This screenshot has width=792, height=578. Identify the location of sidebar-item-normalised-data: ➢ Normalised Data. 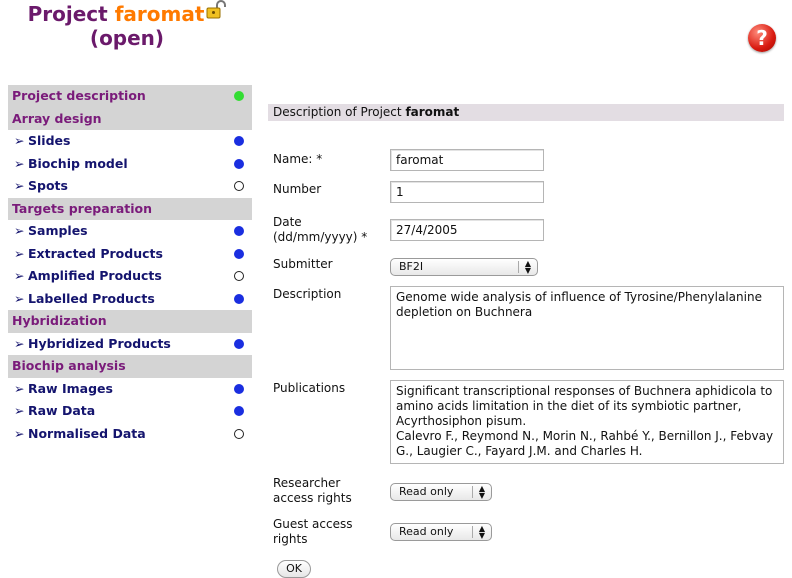
(130, 434).